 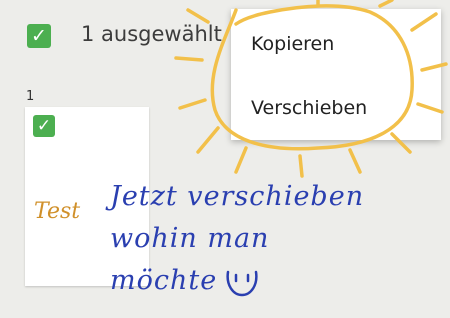 What do you see at coordinates (57, 211) in the screenshot?
I see `thumbnail-content-text: Test` at bounding box center [57, 211].